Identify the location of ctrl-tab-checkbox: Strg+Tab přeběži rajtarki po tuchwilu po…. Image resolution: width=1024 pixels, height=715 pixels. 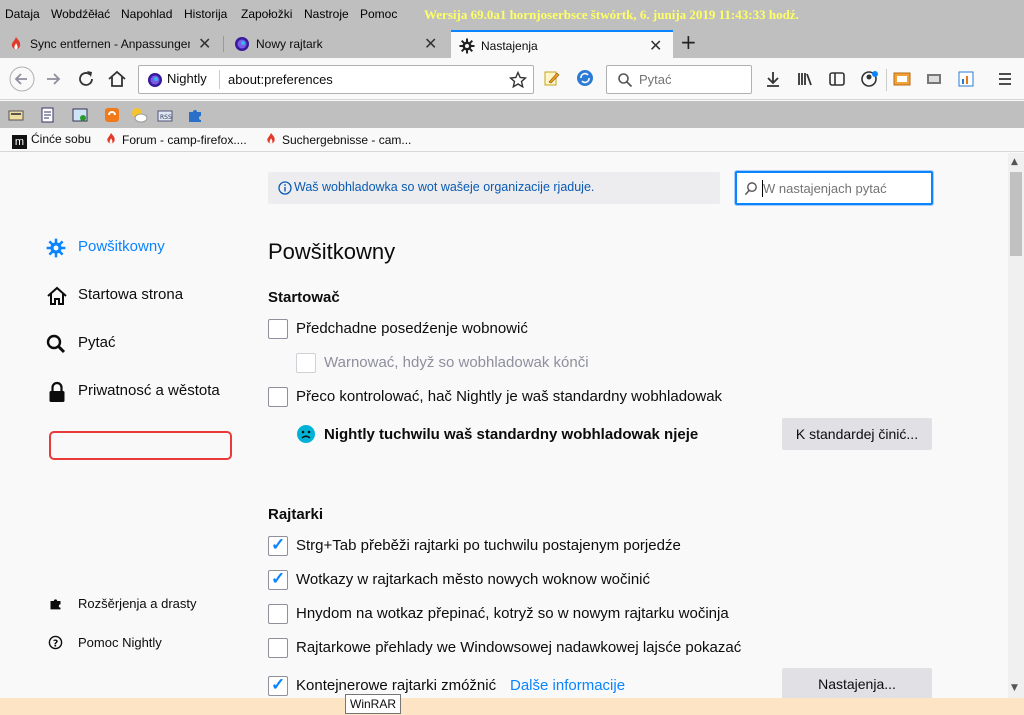
(518, 546).